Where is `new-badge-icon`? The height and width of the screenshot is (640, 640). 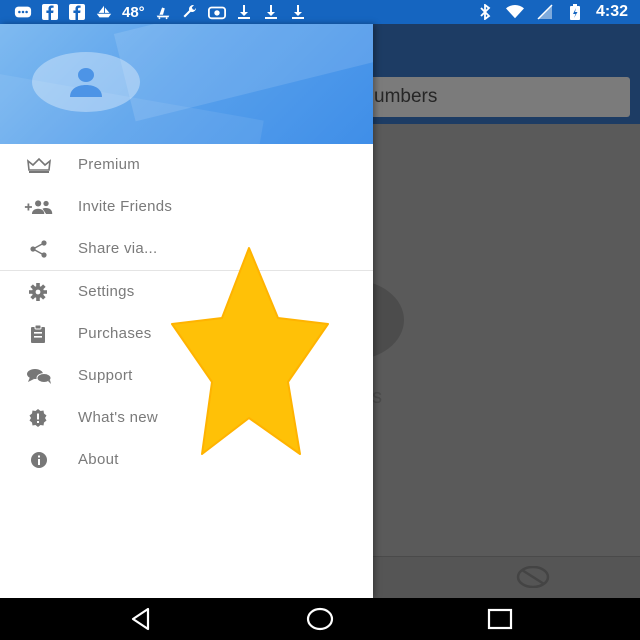
new-badge-icon is located at coordinates (38, 418).